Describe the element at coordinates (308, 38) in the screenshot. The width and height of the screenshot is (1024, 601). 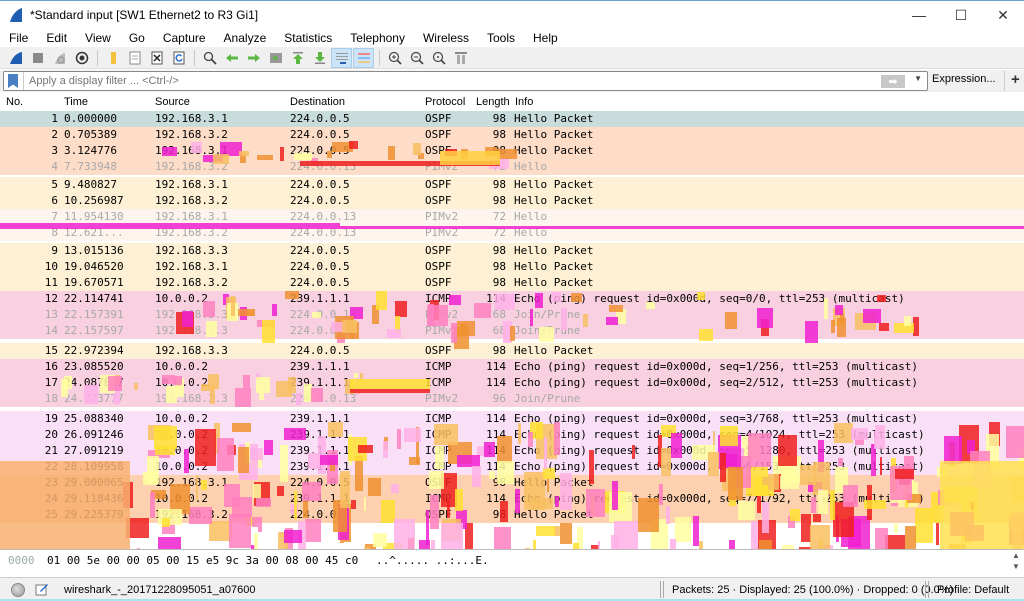
I see `menu-statistics: Statistics` at that location.